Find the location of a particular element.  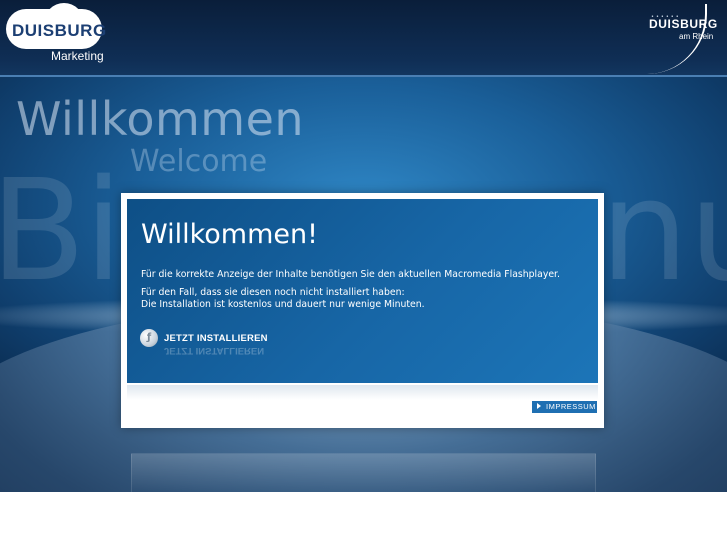

duisburg-am-rhein-logo: •••••• DUISBURG am Rhein is located at coordinates (685, 39).